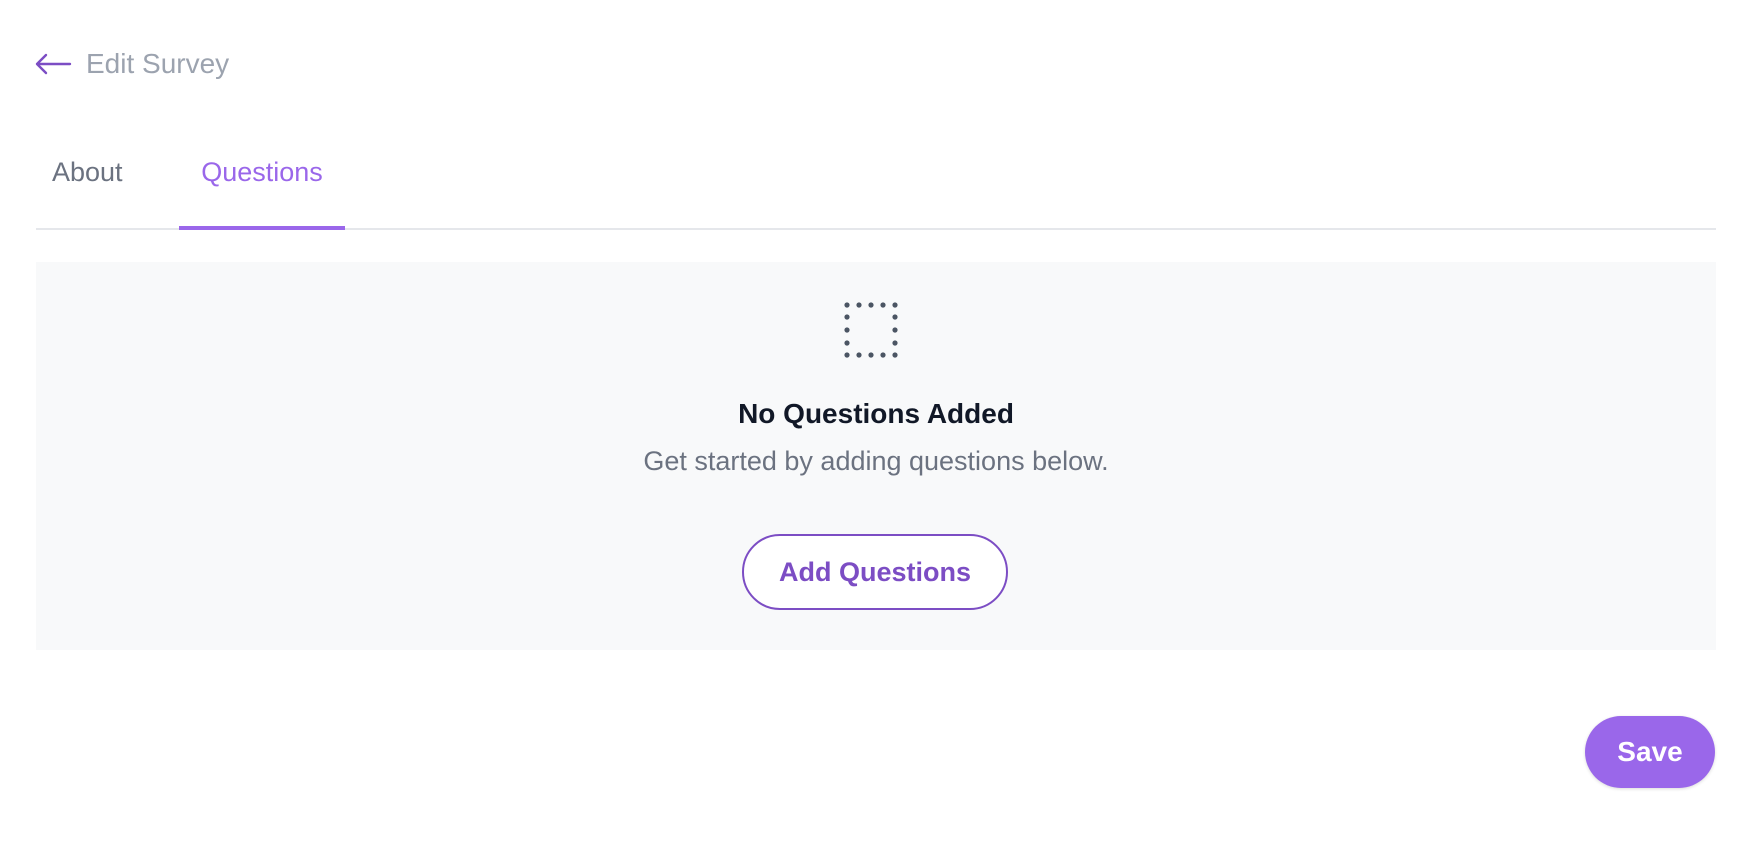  I want to click on tab-questions: Questions, so click(262, 185).